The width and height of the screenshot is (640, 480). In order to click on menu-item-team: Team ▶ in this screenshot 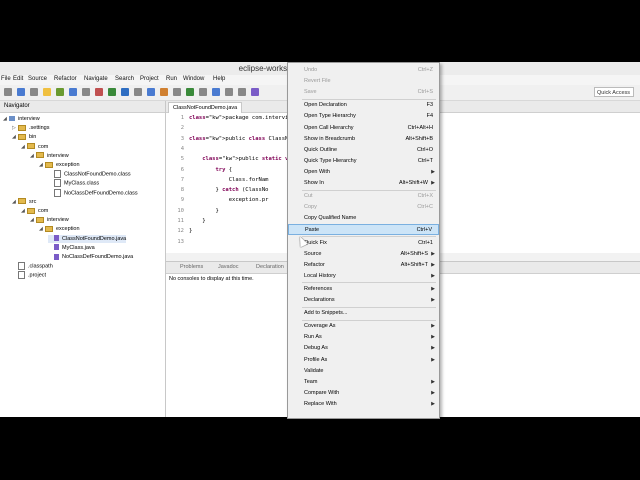, I will do `click(363, 382)`.